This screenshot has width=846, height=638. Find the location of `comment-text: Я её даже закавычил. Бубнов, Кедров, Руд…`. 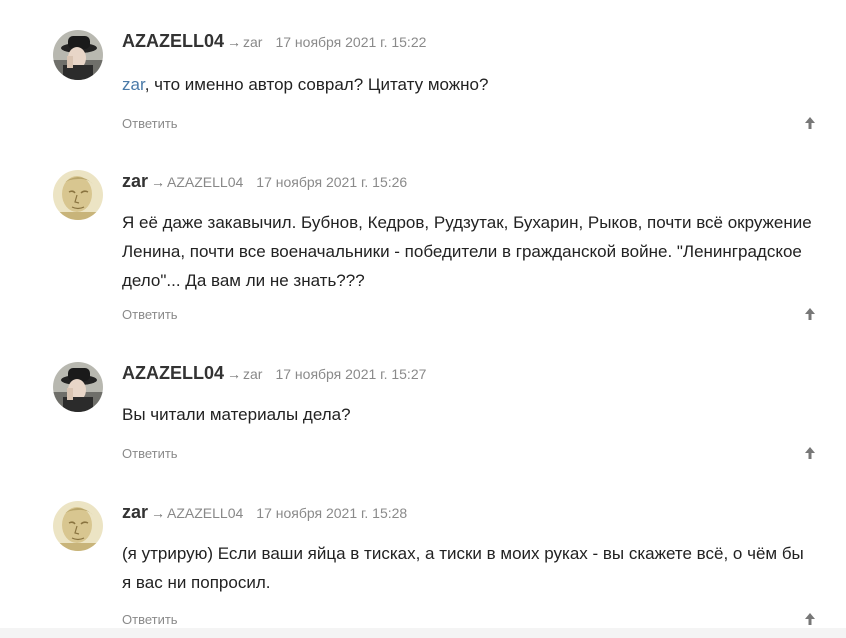

comment-text: Я её даже закавычил. Бубнов, Кедров, Руд… is located at coordinates (467, 251).